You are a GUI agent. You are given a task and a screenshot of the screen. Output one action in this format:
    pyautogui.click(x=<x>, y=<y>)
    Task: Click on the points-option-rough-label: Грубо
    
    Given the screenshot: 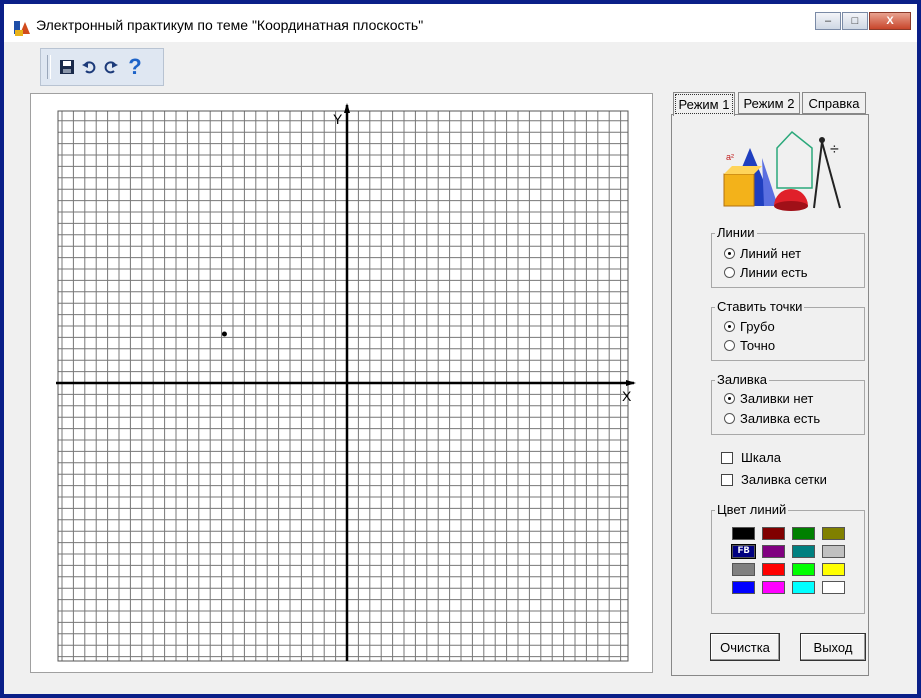 What is the action you would take?
    pyautogui.click(x=757, y=326)
    